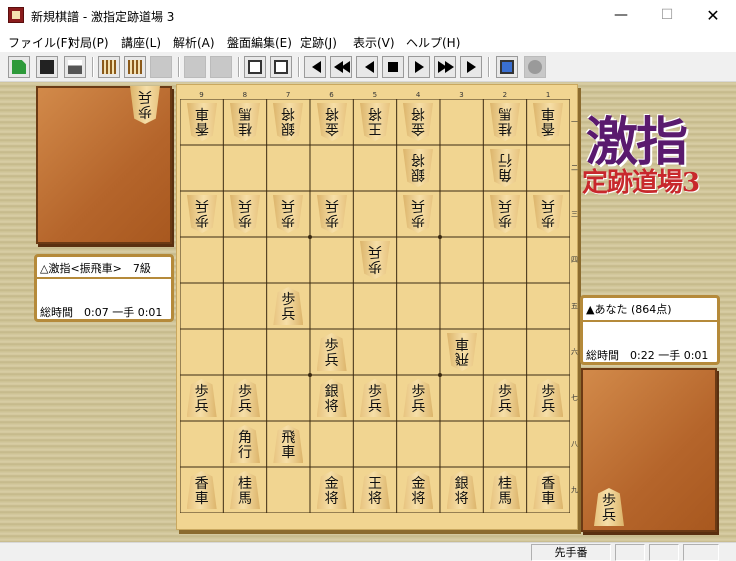 The height and width of the screenshot is (561, 736). Describe the element at coordinates (621, 15) in the screenshot. I see `minimize-button: —` at that location.